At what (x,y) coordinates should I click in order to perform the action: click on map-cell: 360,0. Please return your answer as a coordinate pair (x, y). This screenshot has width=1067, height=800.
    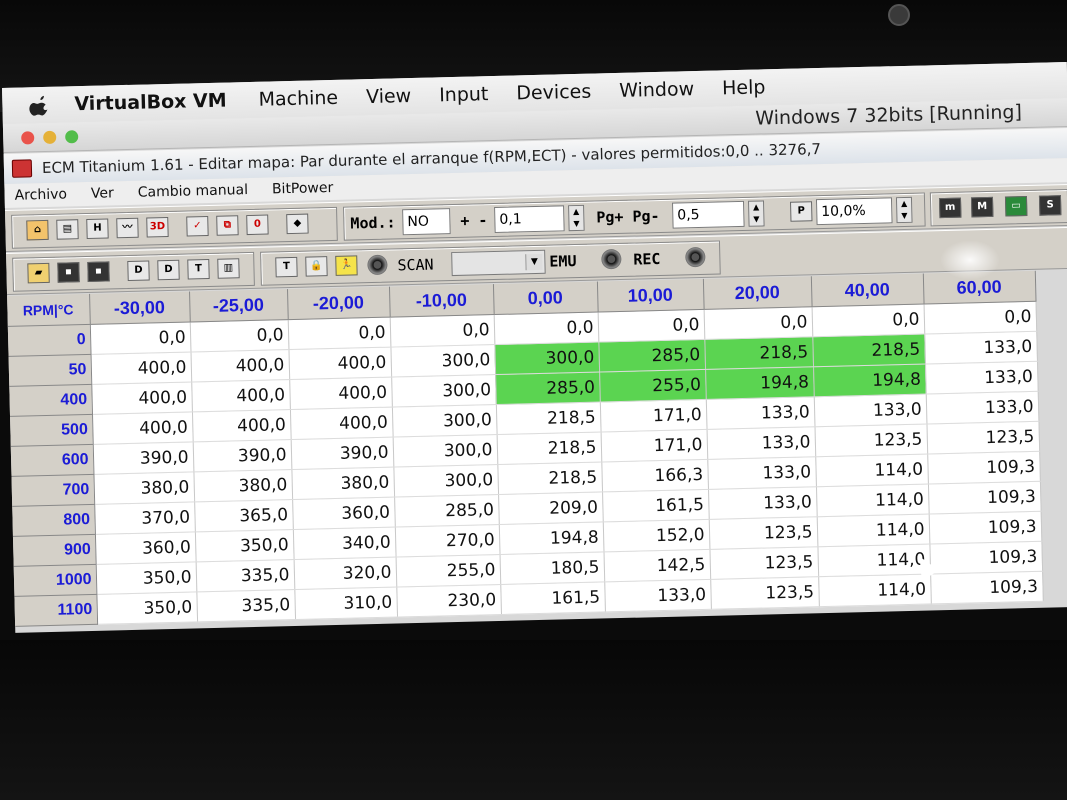
    Looking at the image, I should click on (343, 513).